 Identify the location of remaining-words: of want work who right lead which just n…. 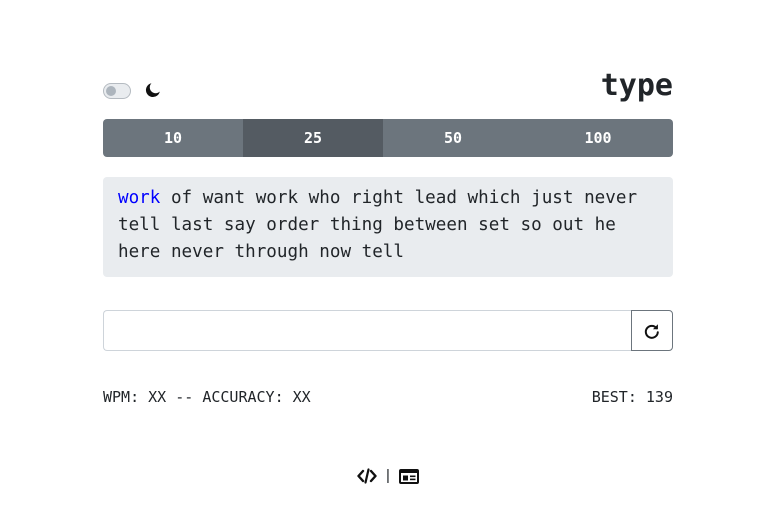
(378, 225).